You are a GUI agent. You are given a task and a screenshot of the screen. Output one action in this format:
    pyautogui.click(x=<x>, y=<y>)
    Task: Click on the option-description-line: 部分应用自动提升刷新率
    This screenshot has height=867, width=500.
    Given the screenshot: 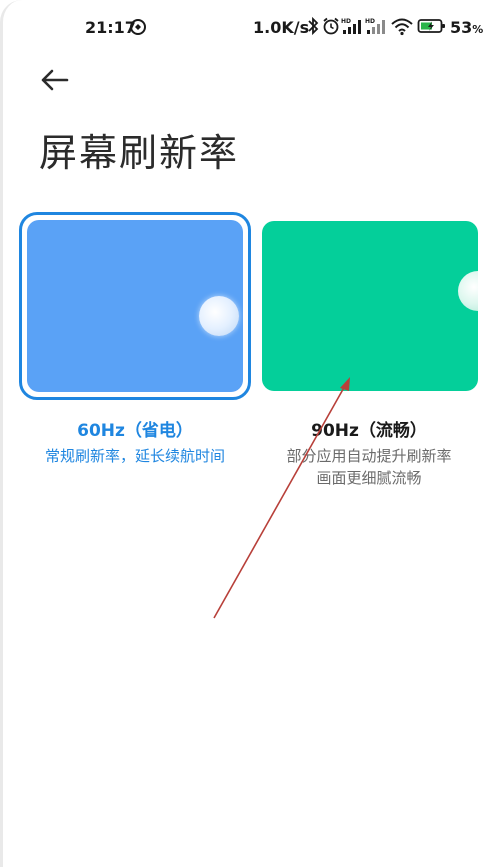 What is the action you would take?
    pyautogui.click(x=369, y=456)
    